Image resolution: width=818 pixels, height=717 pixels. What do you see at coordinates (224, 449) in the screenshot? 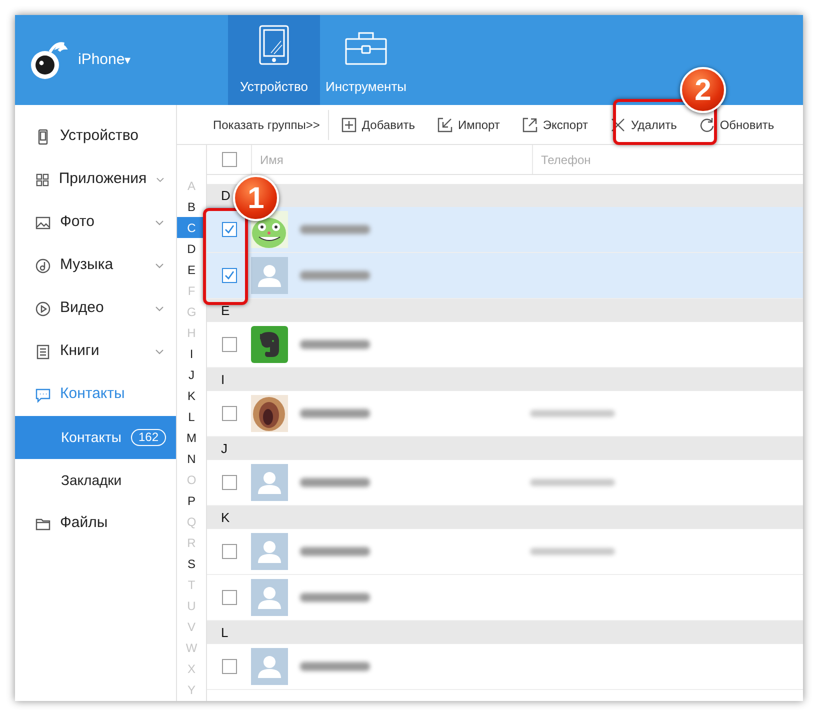
I see `group-letter: J` at bounding box center [224, 449].